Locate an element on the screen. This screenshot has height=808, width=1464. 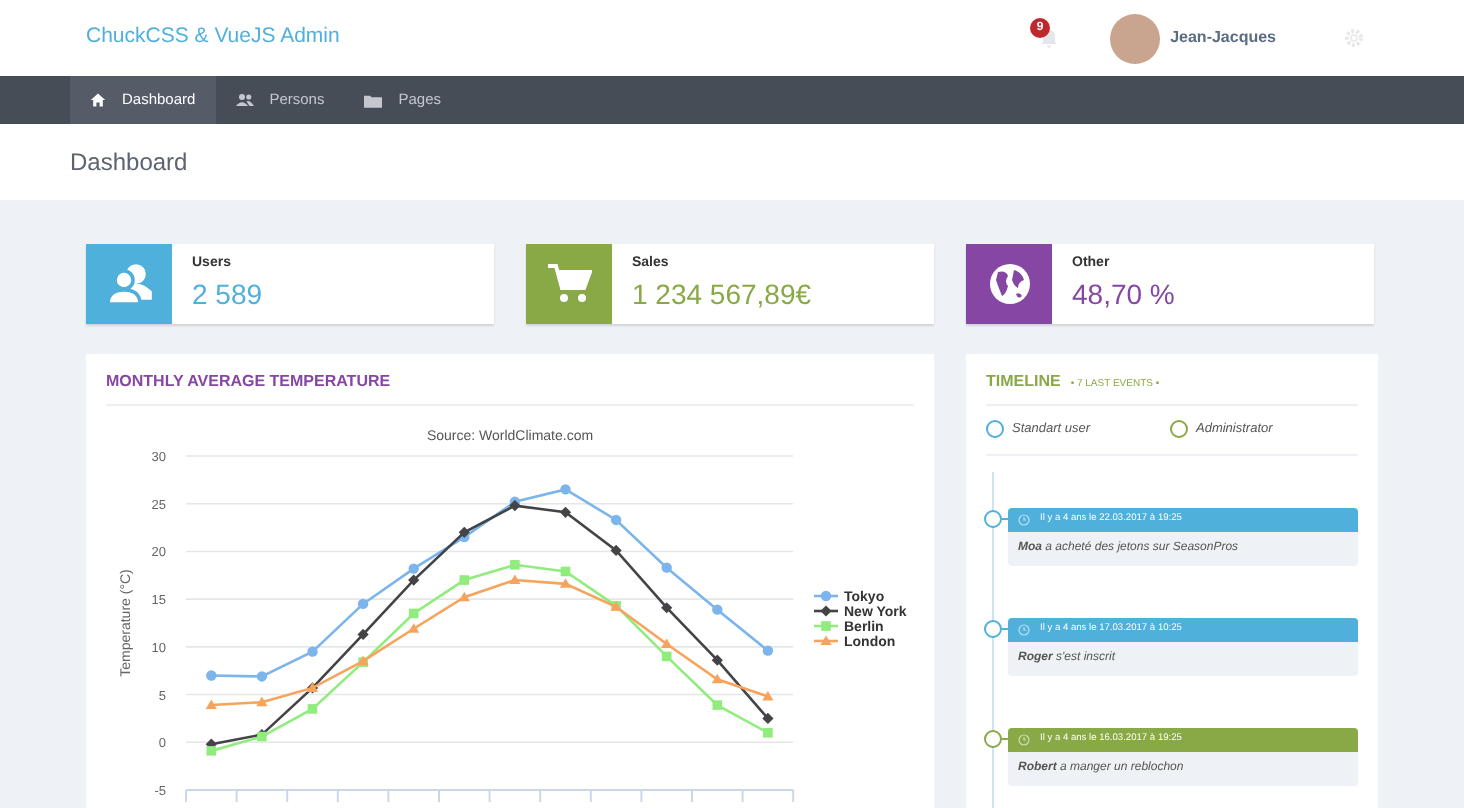
stat-value: 2 589 is located at coordinates (227, 293).